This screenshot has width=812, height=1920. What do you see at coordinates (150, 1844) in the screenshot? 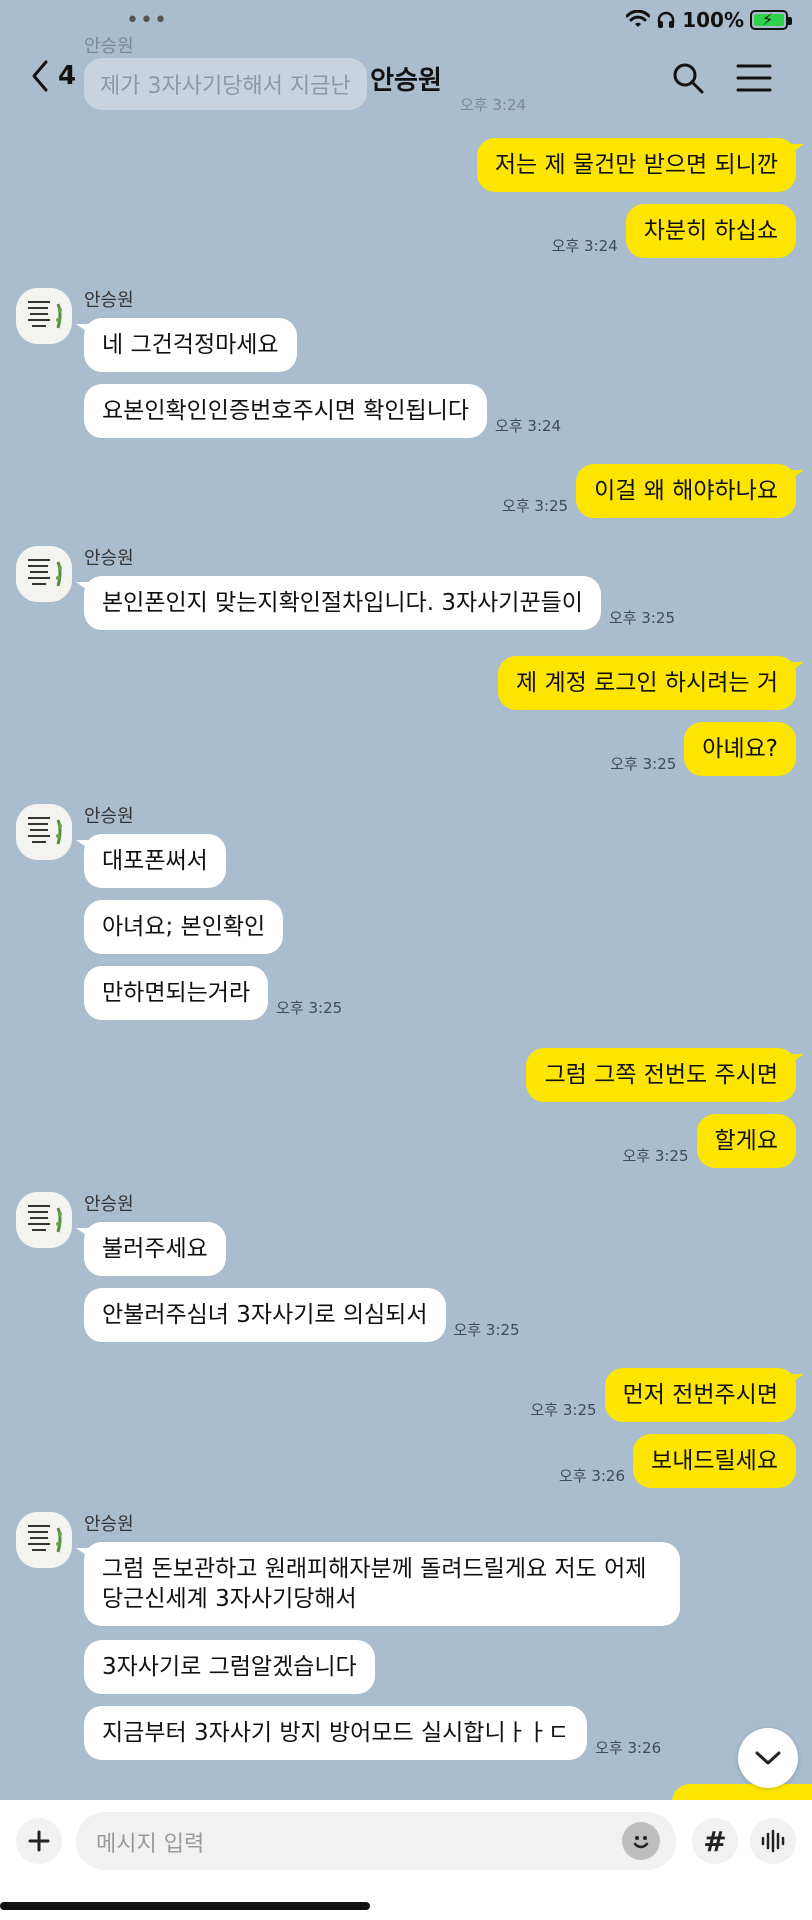
I see `message-input-placeholder: 메시지 입력` at bounding box center [150, 1844].